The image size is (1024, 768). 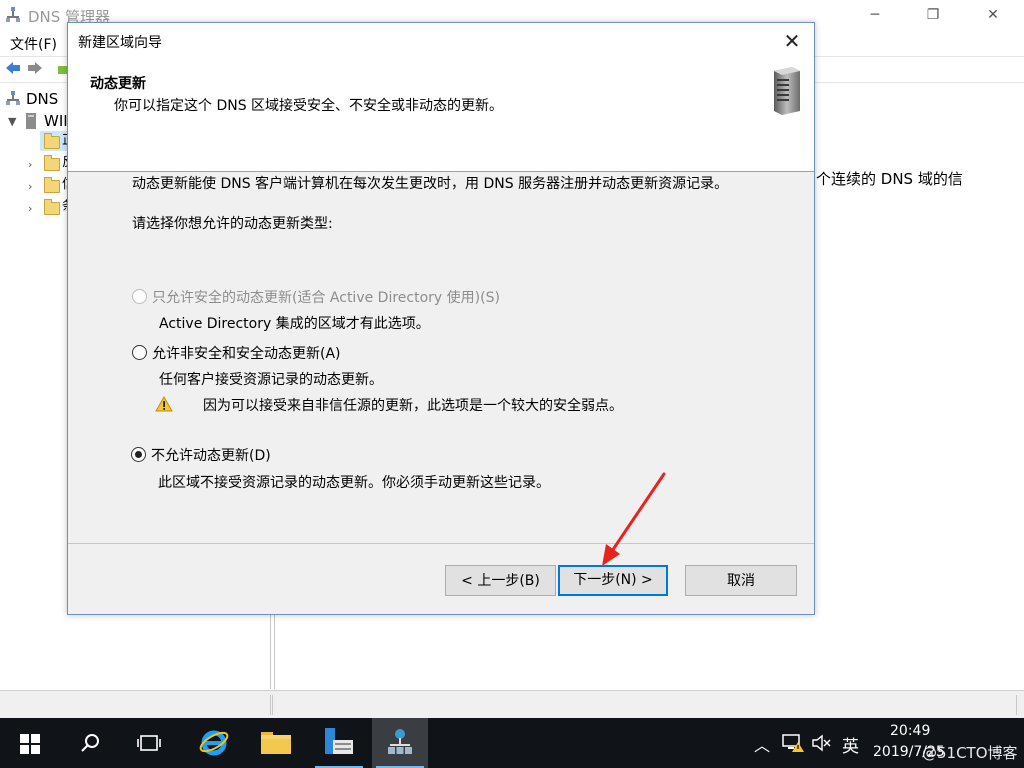 I want to click on task-view-icon, so click(x=149, y=743).